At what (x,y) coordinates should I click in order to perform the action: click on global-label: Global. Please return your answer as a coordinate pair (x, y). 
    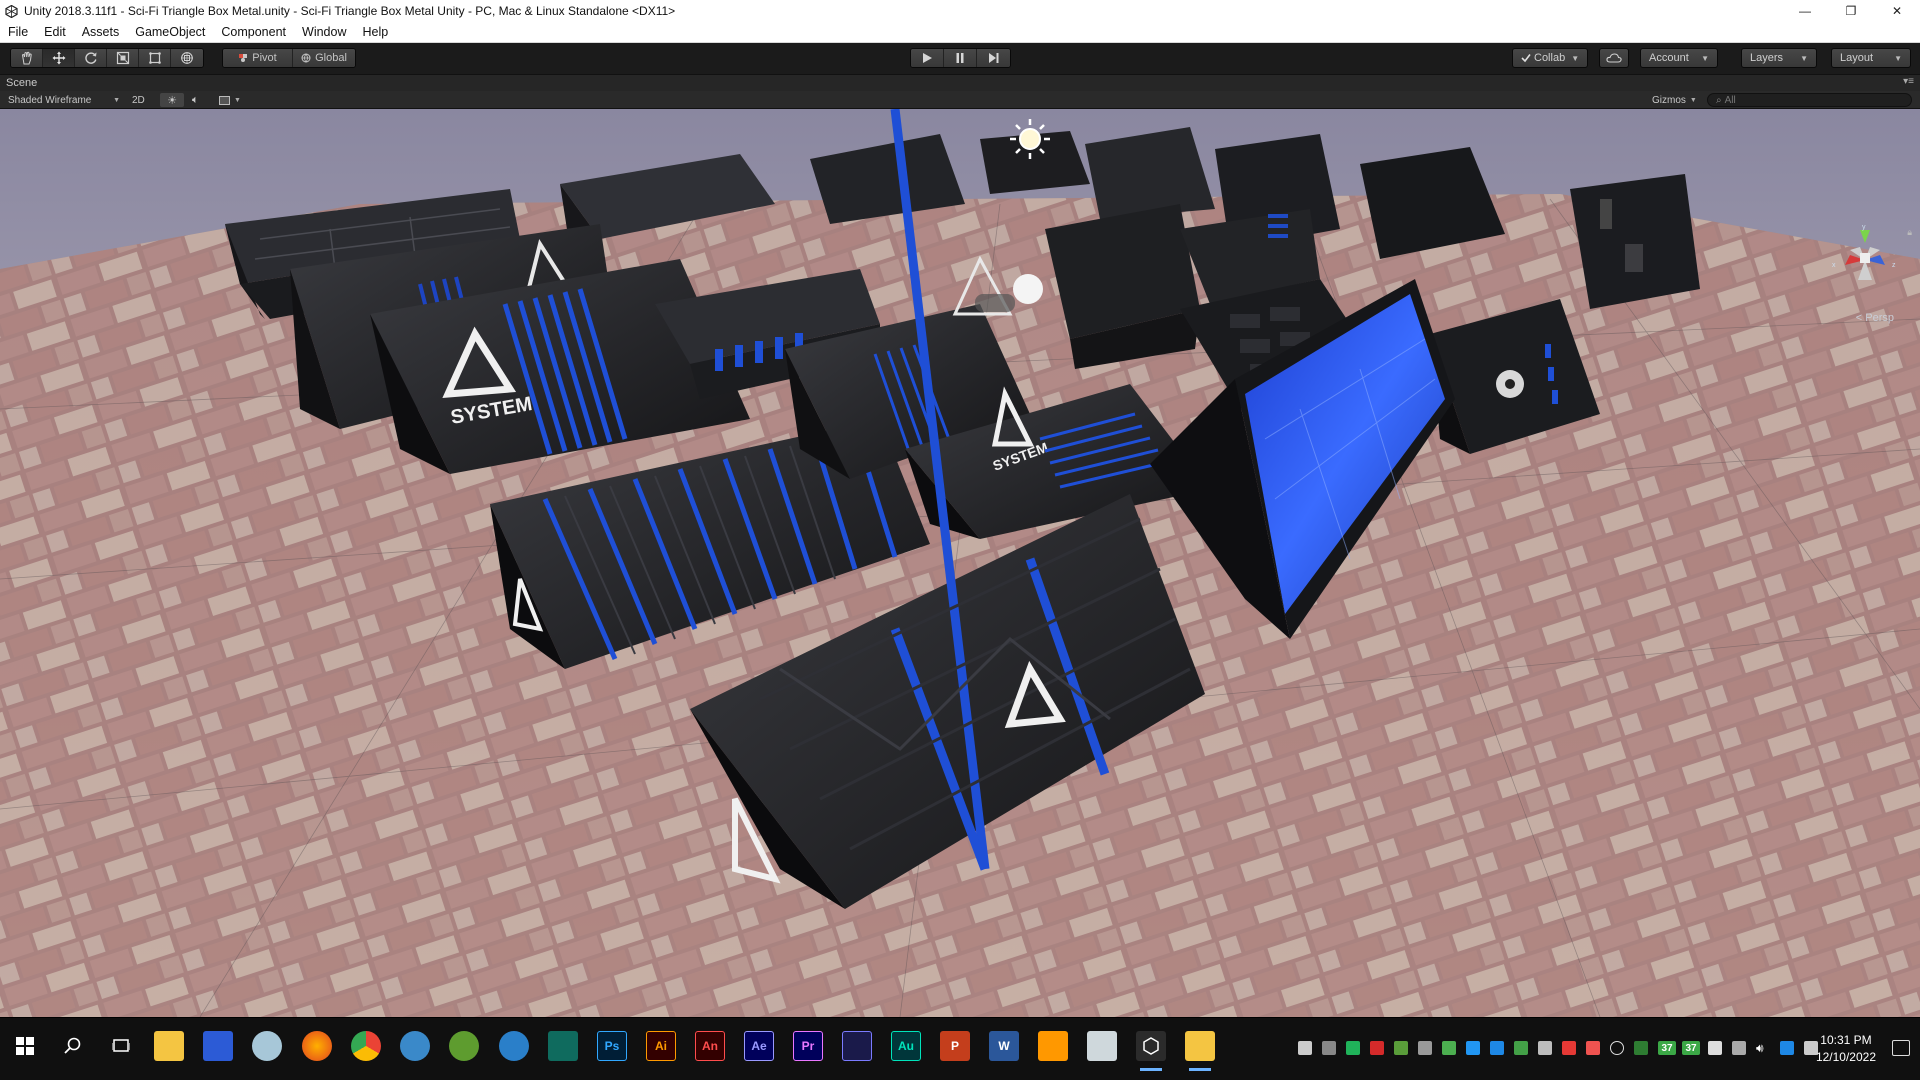
    Looking at the image, I should click on (331, 58).